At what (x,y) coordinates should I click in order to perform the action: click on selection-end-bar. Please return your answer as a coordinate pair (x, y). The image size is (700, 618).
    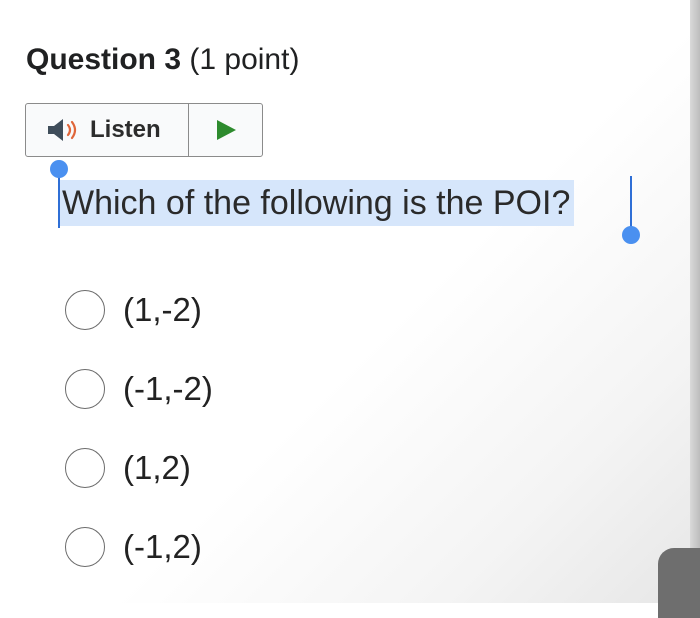
    Looking at the image, I should click on (631, 202).